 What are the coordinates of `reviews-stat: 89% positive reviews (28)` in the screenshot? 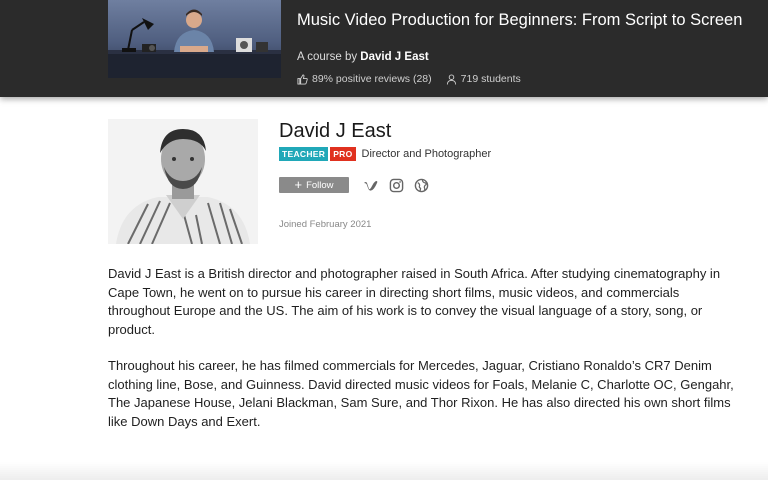 It's located at (364, 79).